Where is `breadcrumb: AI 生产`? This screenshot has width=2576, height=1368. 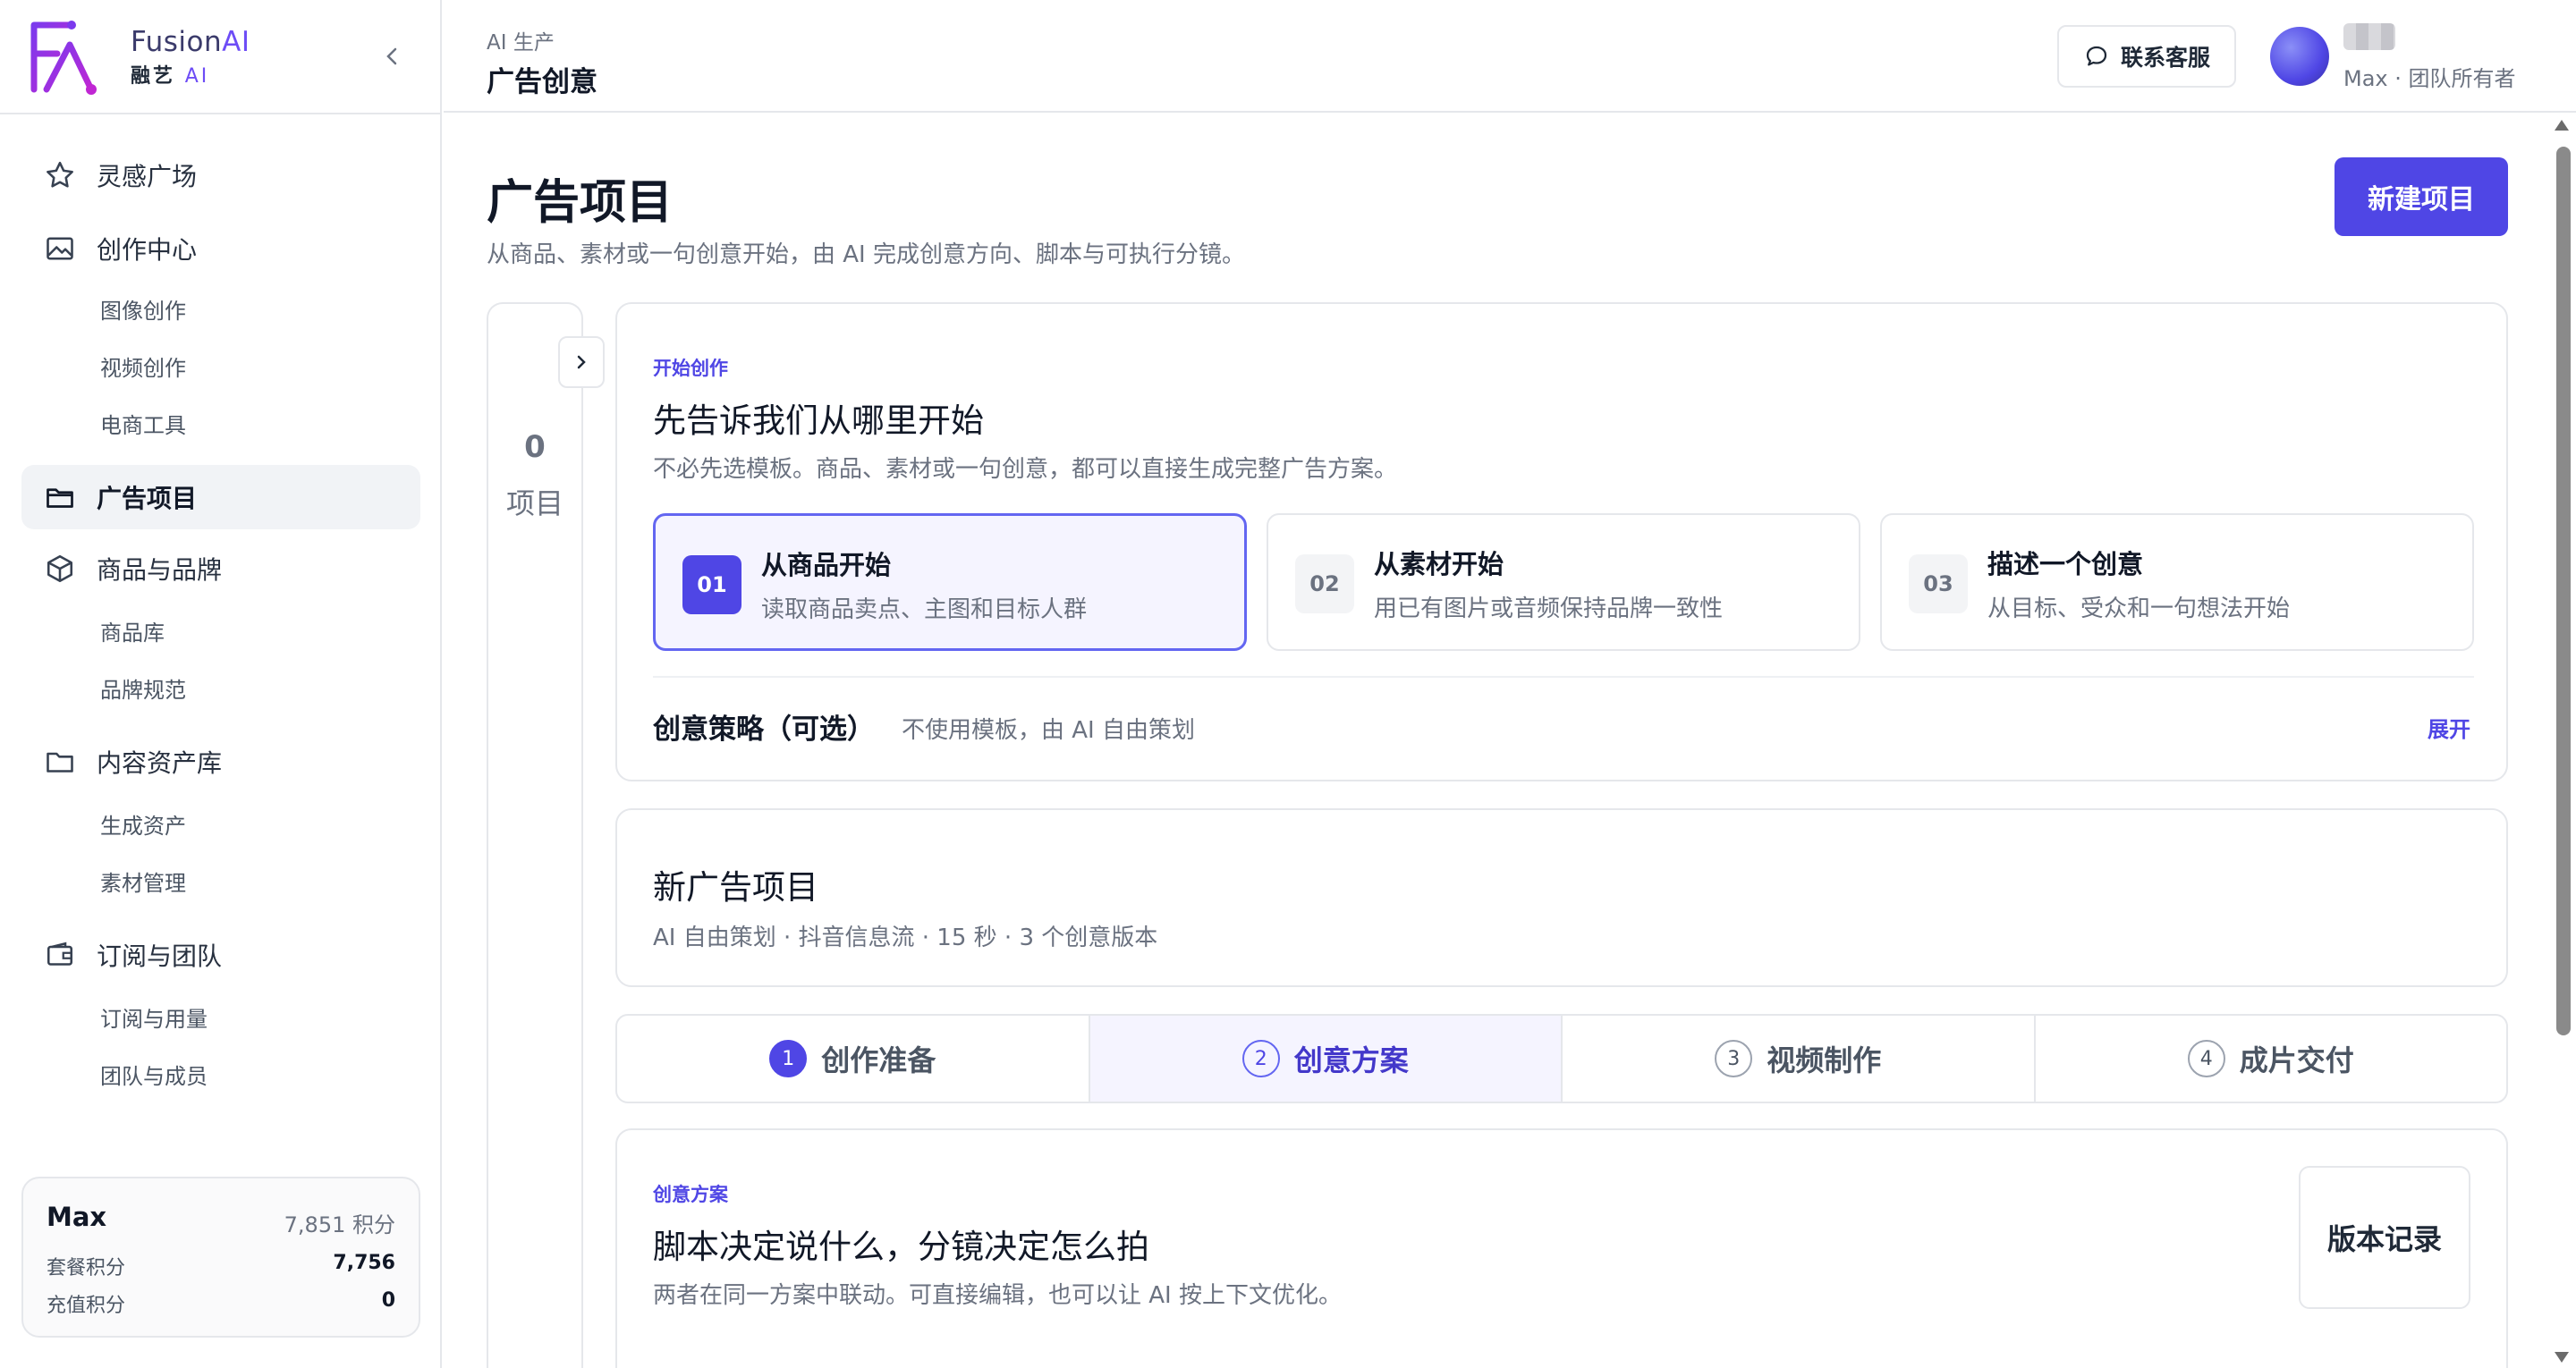
breadcrumb: AI 生产 is located at coordinates (521, 40).